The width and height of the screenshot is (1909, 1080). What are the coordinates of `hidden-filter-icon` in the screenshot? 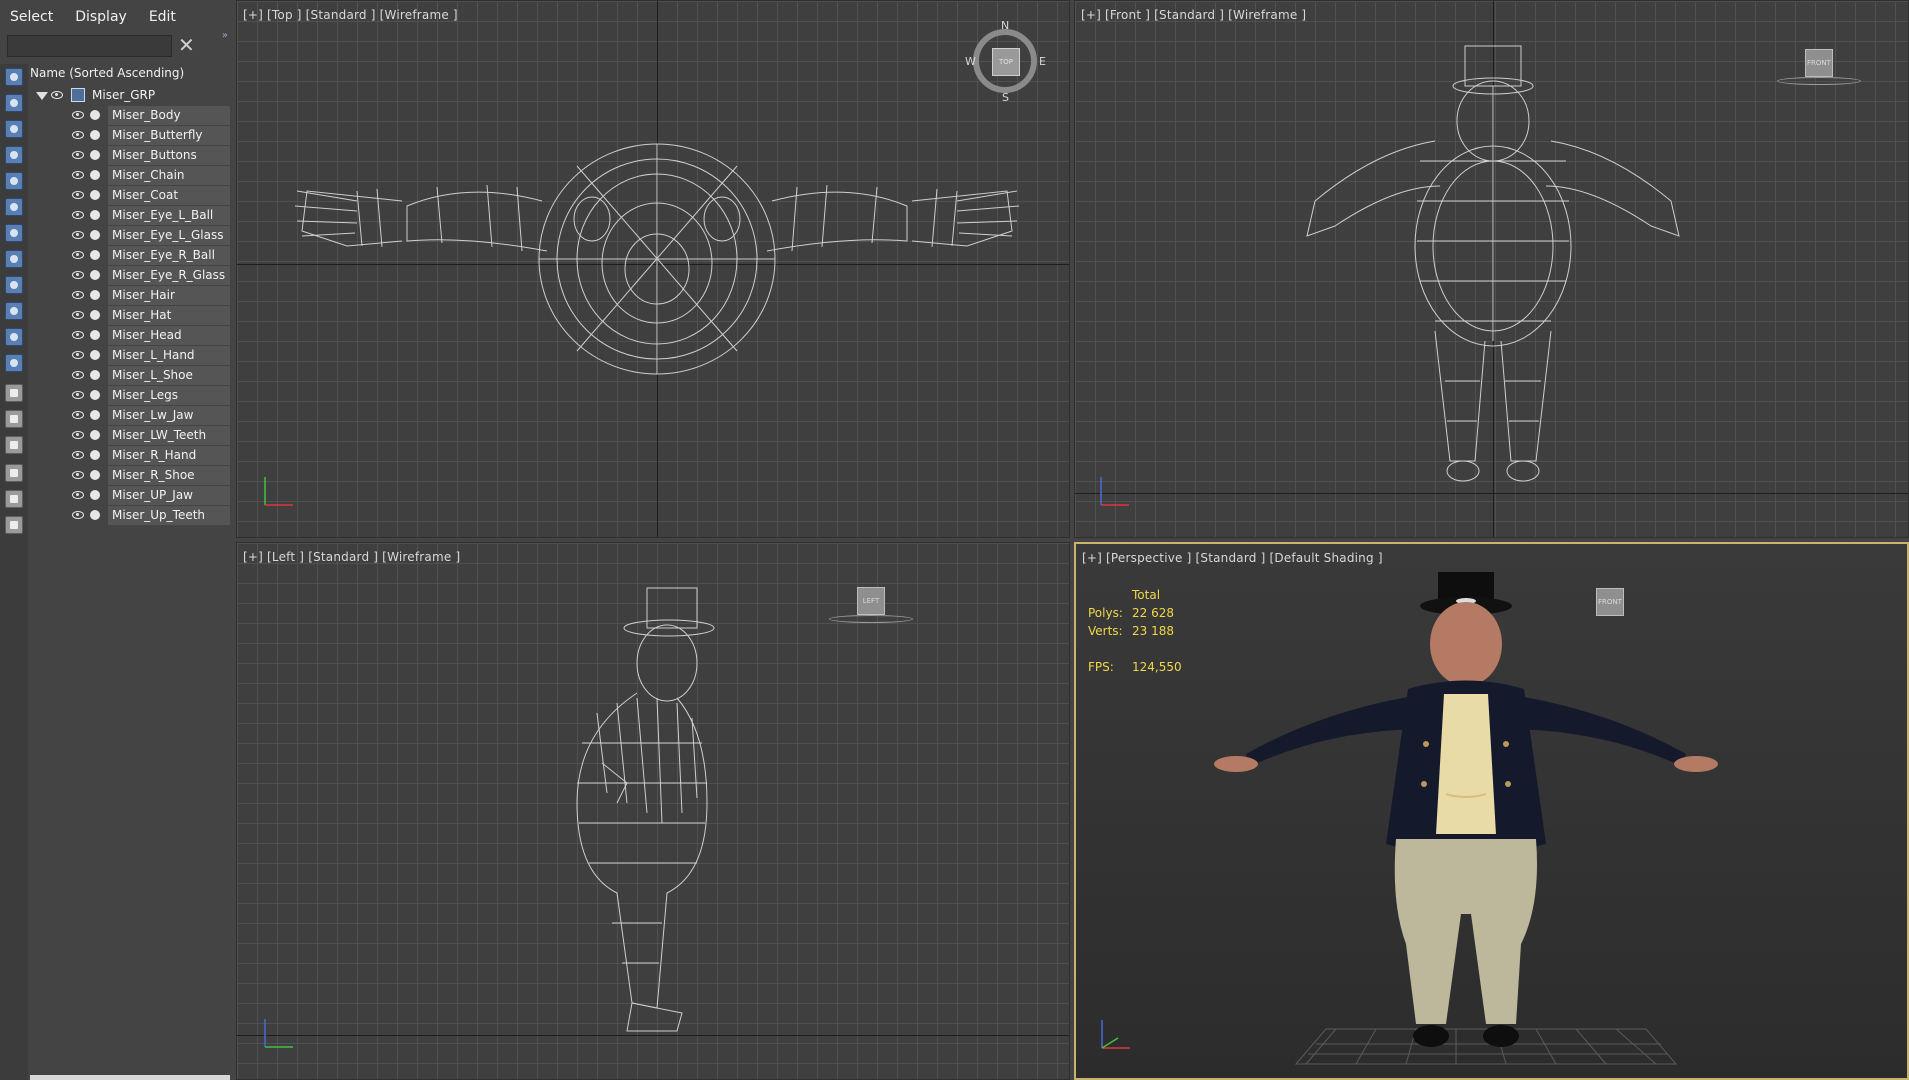 It's located at (14, 363).